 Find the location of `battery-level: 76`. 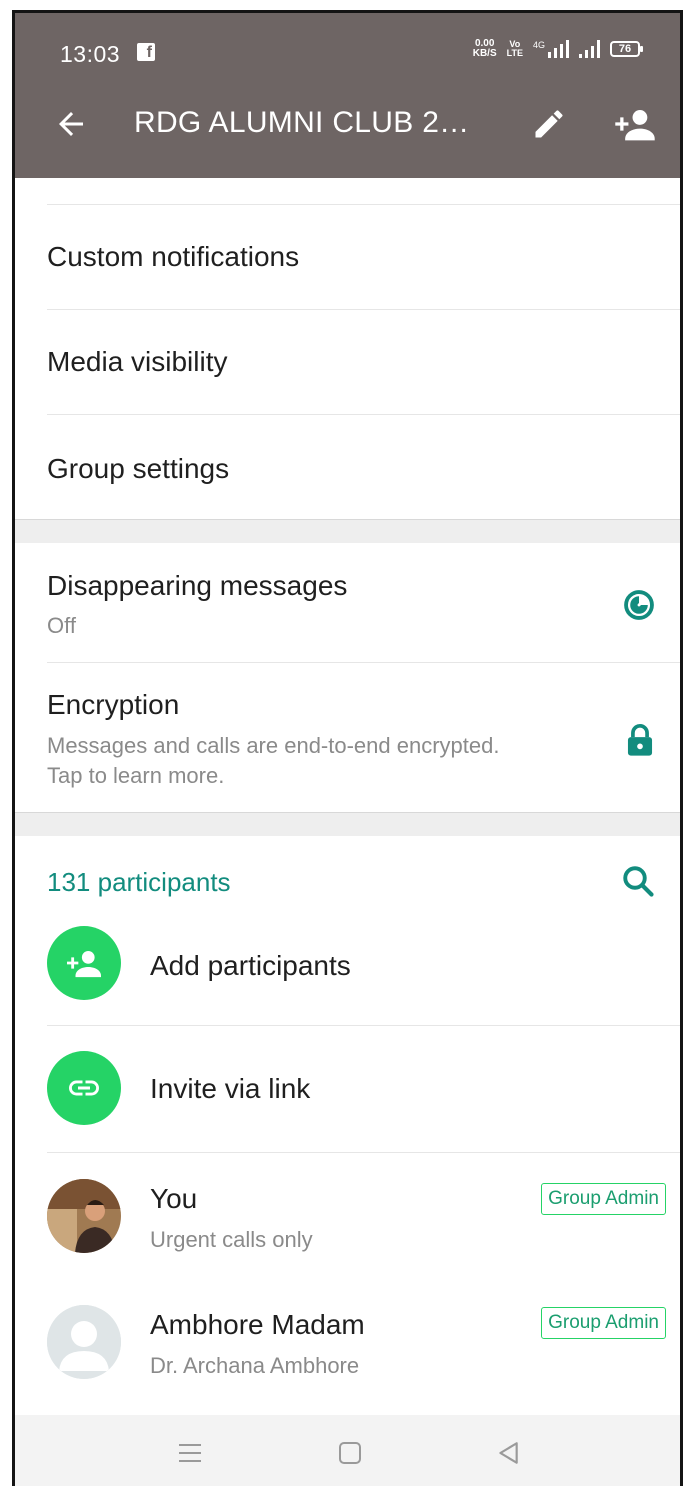

battery-level: 76 is located at coordinates (625, 49).